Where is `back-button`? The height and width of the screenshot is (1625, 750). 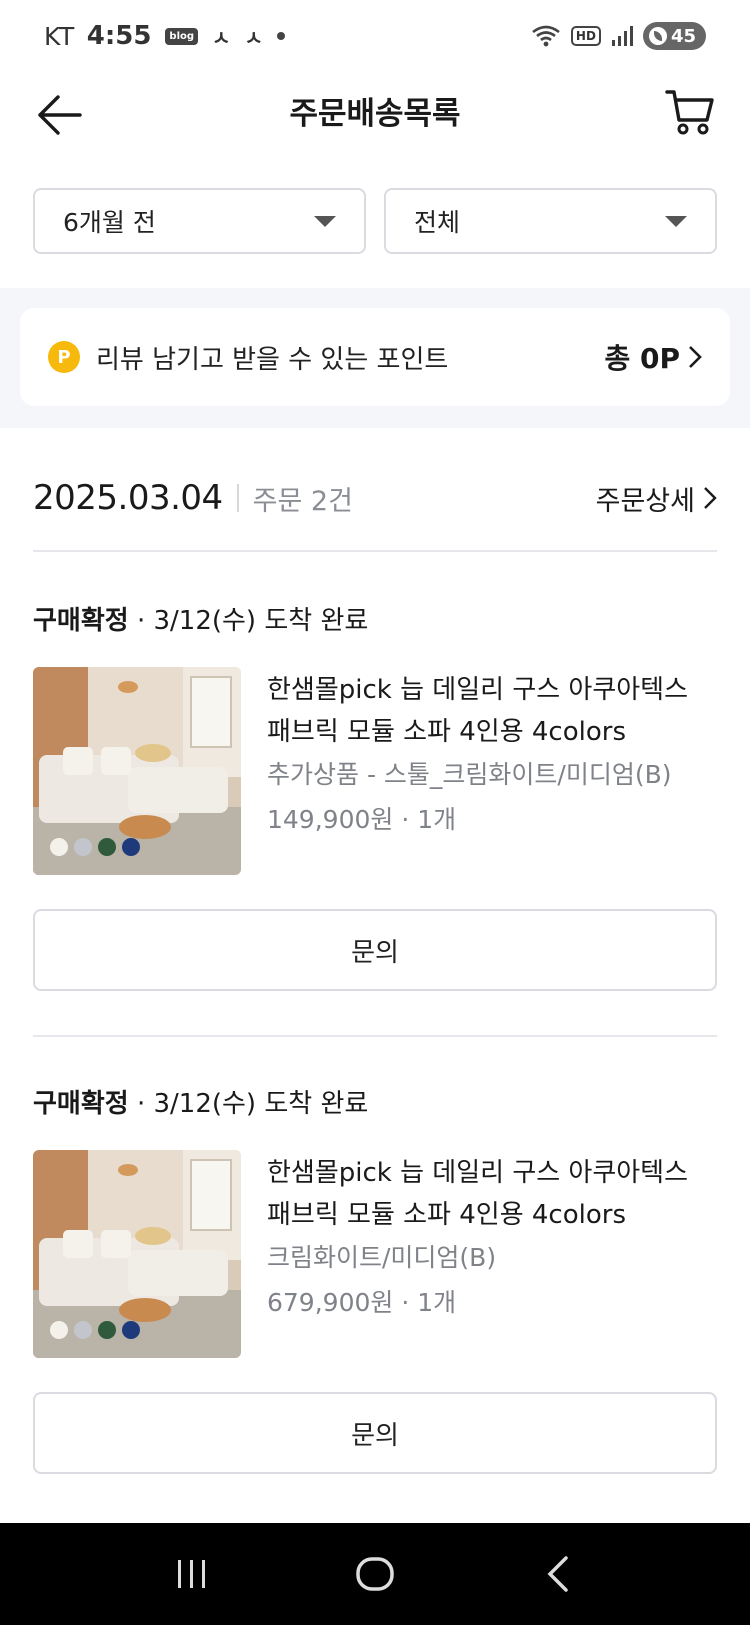
back-button is located at coordinates (59, 115).